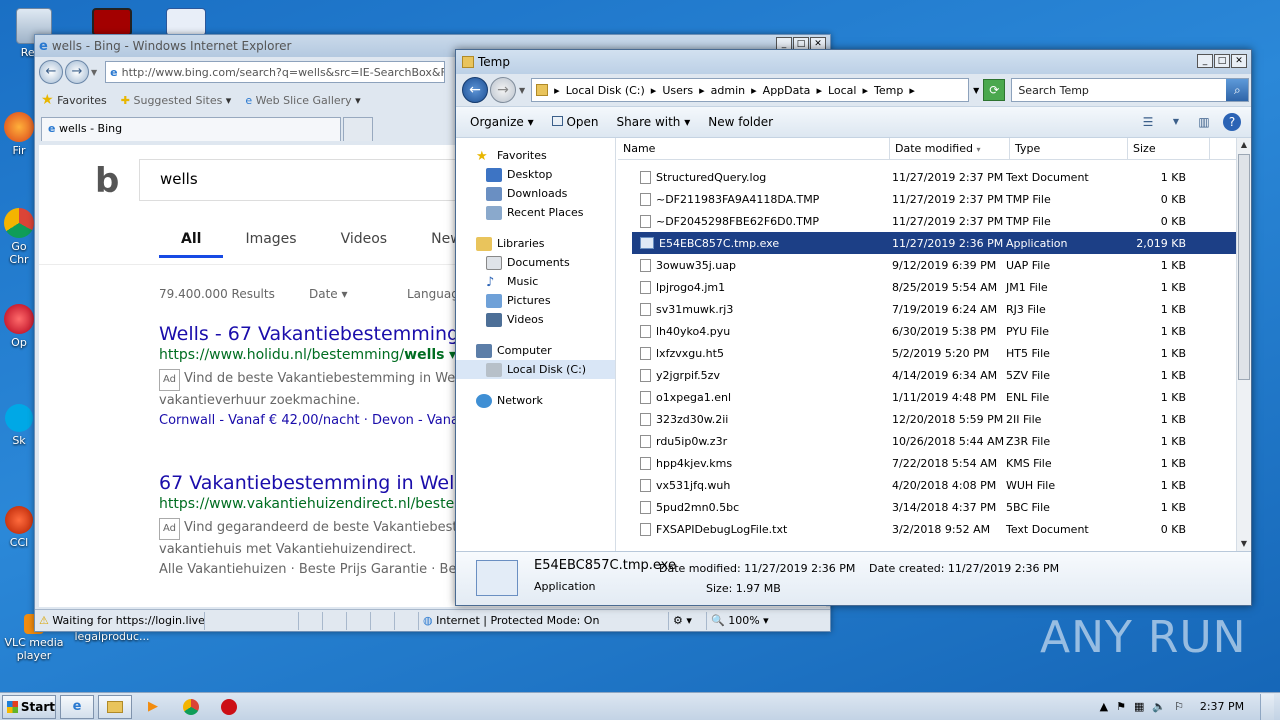 The height and width of the screenshot is (720, 1280). I want to click on desktop-icon-firefox: Fir, so click(19, 134).